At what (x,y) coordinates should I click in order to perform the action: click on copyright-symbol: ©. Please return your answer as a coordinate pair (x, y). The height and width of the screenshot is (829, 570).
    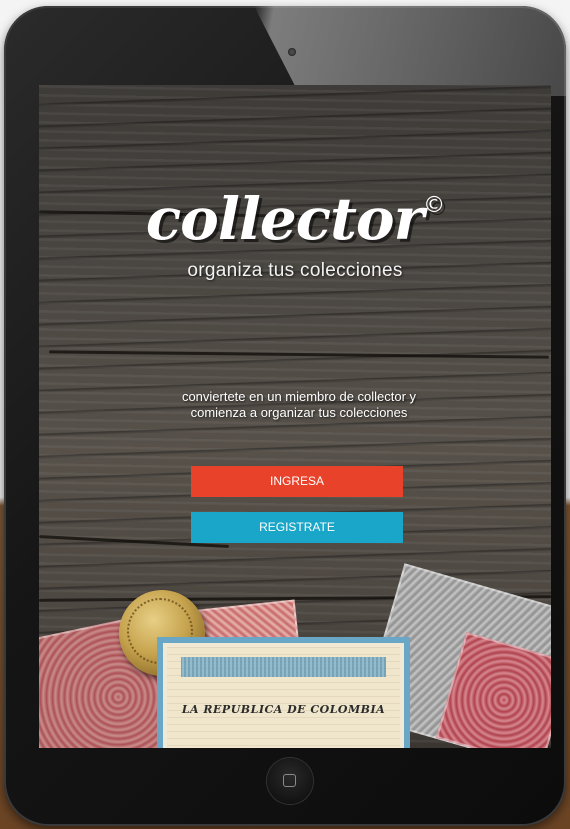
    Looking at the image, I should click on (434, 205).